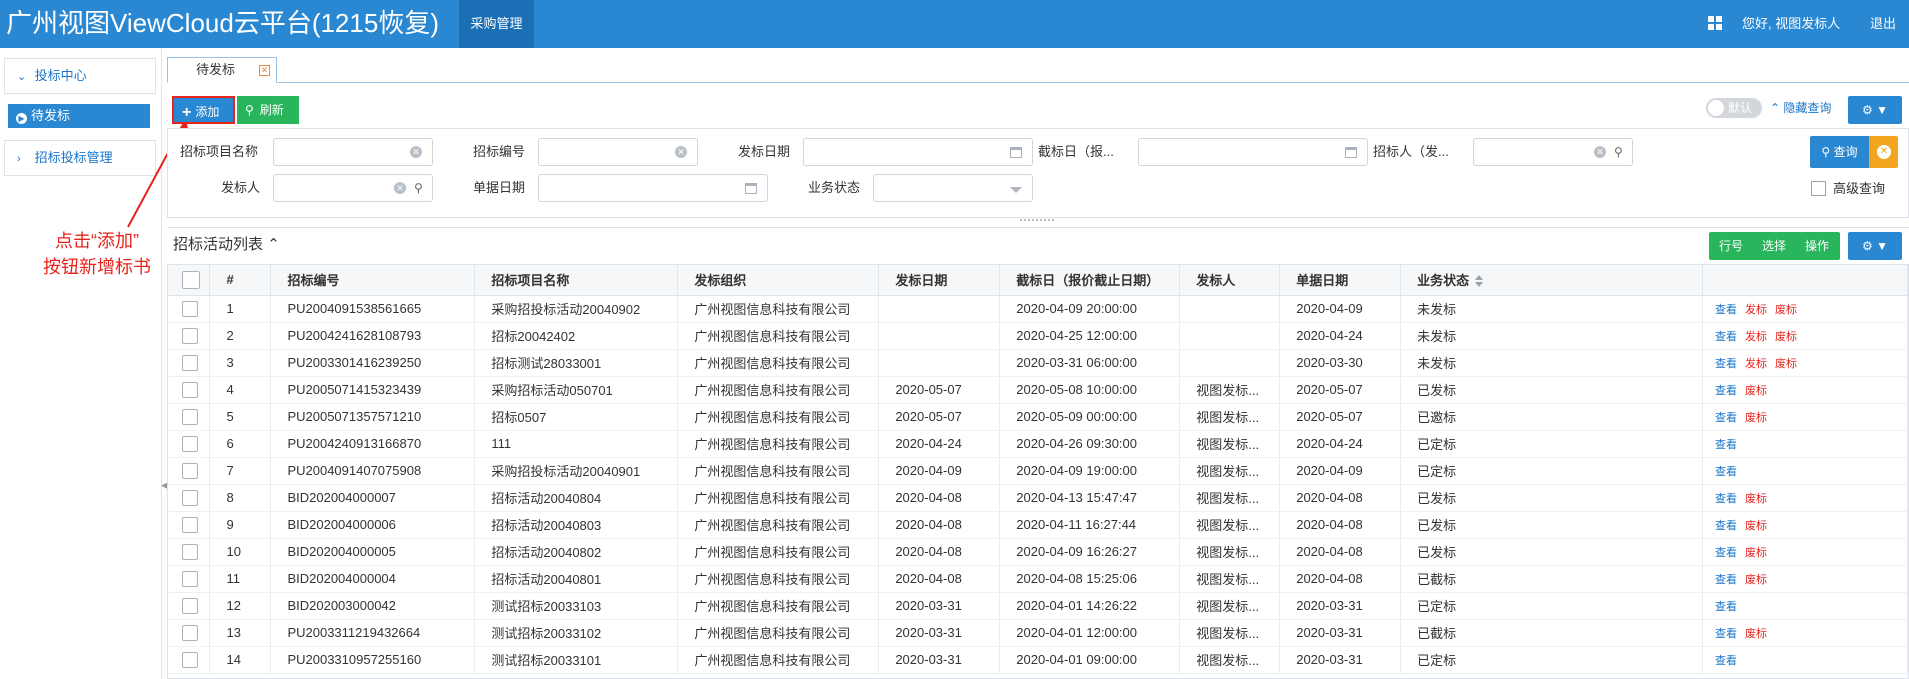  Describe the element at coordinates (1875, 246) in the screenshot. I see `list-settings-dropdown-button: ⚙ ▼` at that location.